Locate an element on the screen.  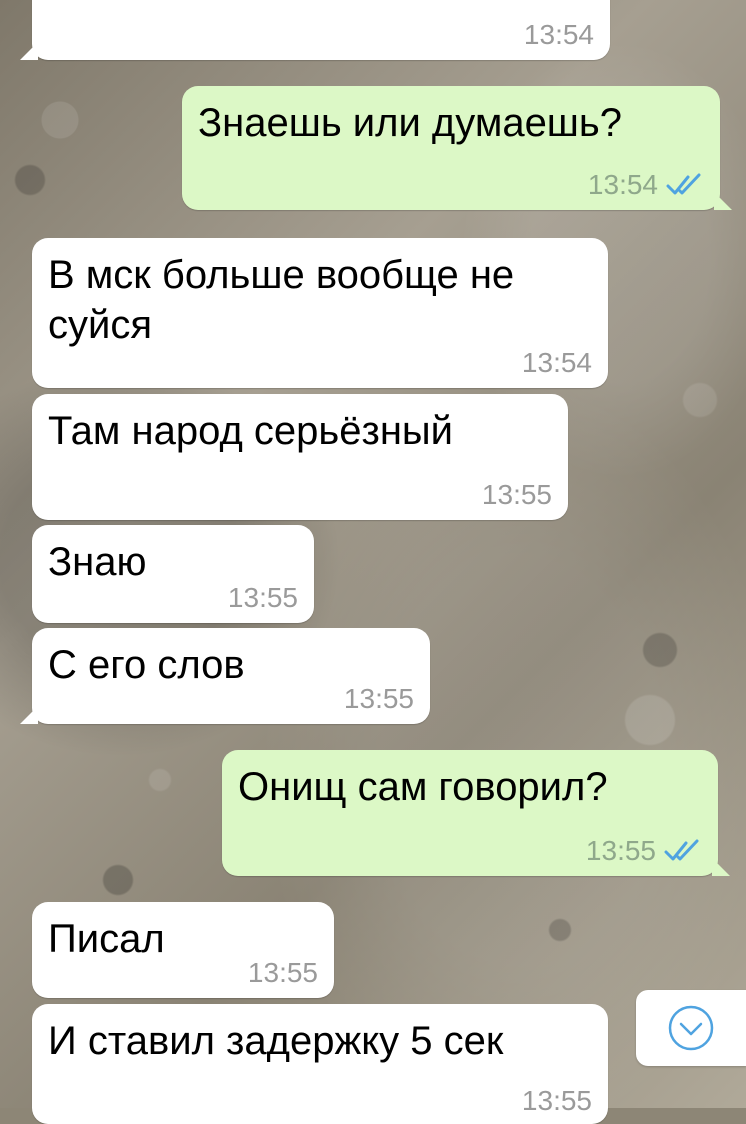
message-bubble-incoming: С его слов 13:55 is located at coordinates (225, 676).